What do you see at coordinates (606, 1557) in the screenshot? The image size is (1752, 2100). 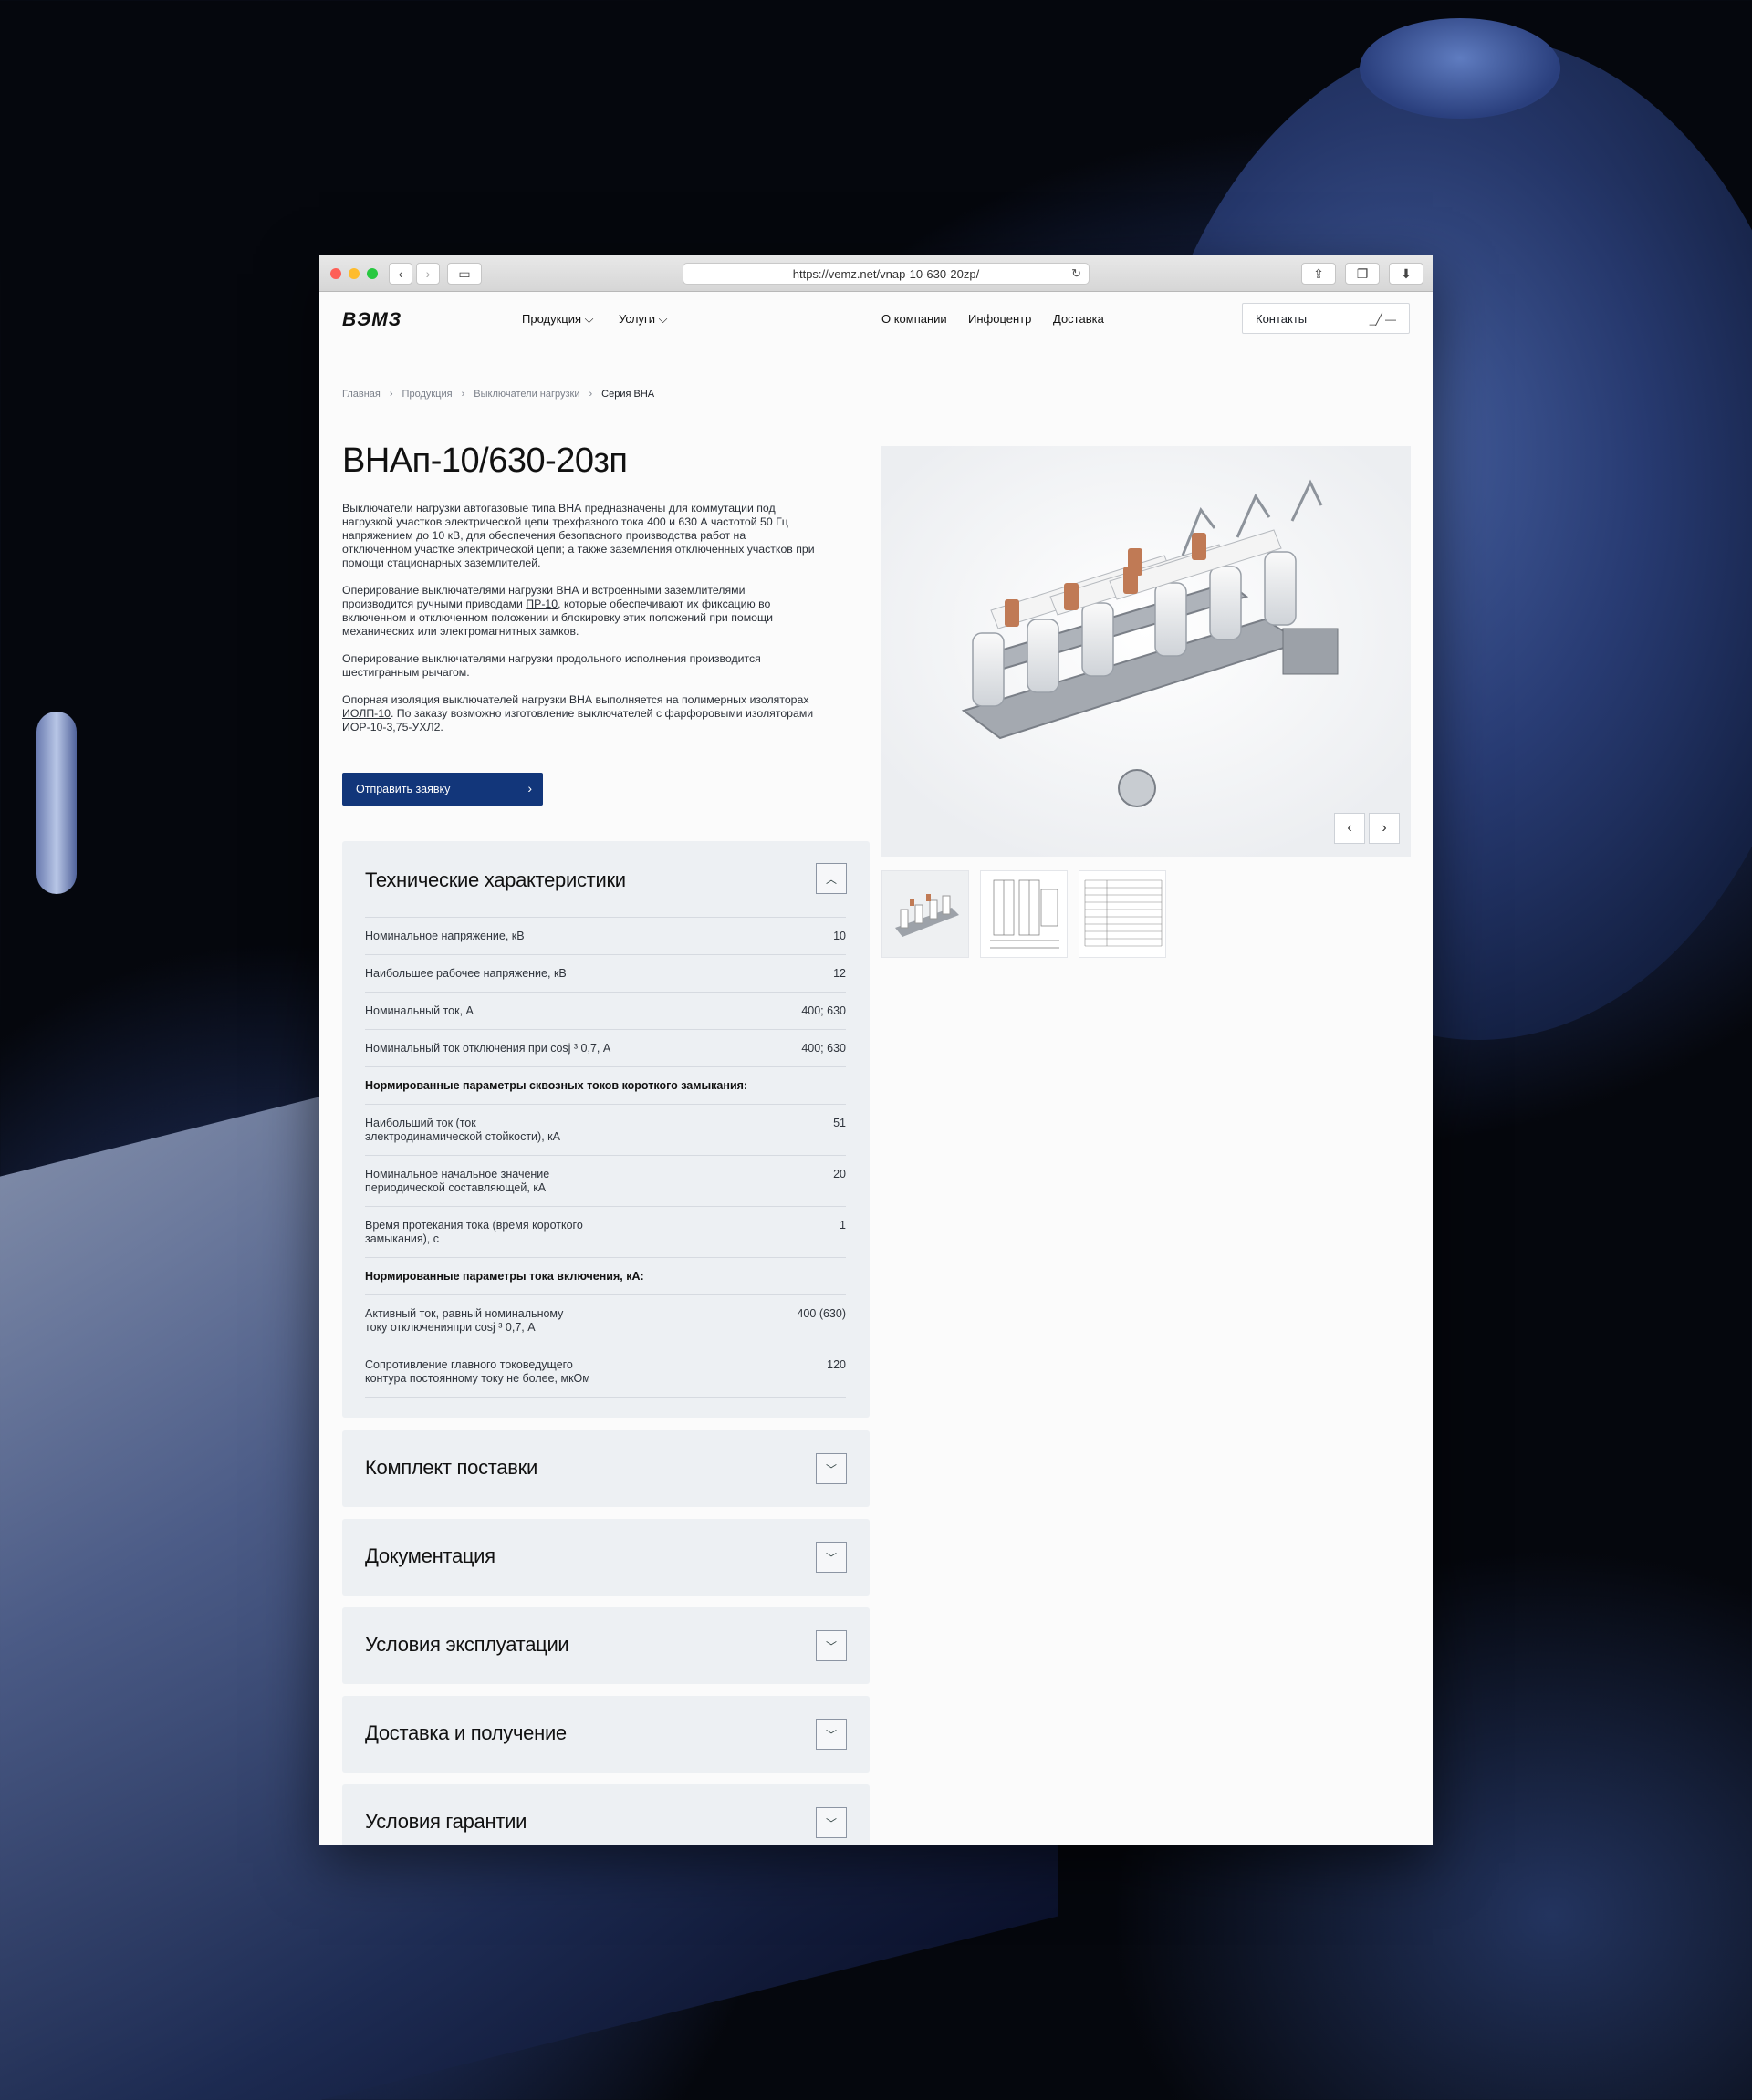 I see `accordion-documentation: Документация ﹀` at bounding box center [606, 1557].